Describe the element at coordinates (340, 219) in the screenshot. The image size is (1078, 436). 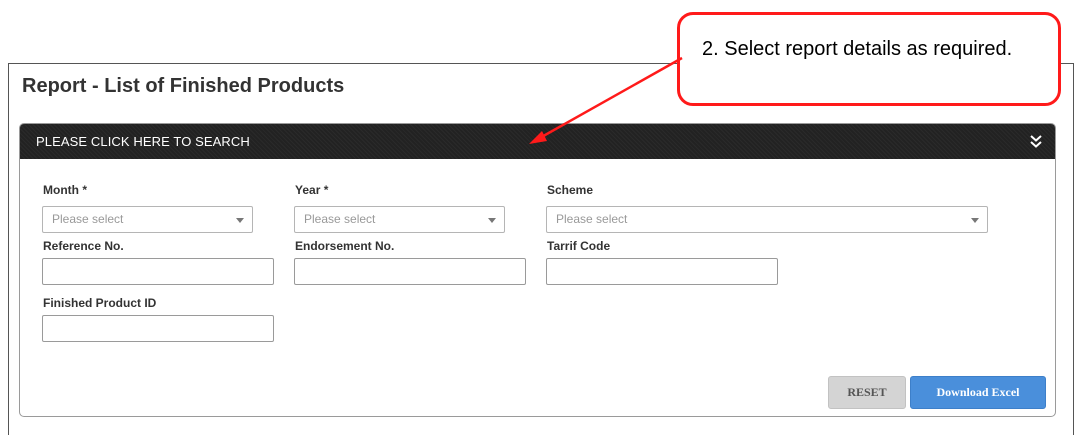
I see `year-select-value: Please select` at that location.